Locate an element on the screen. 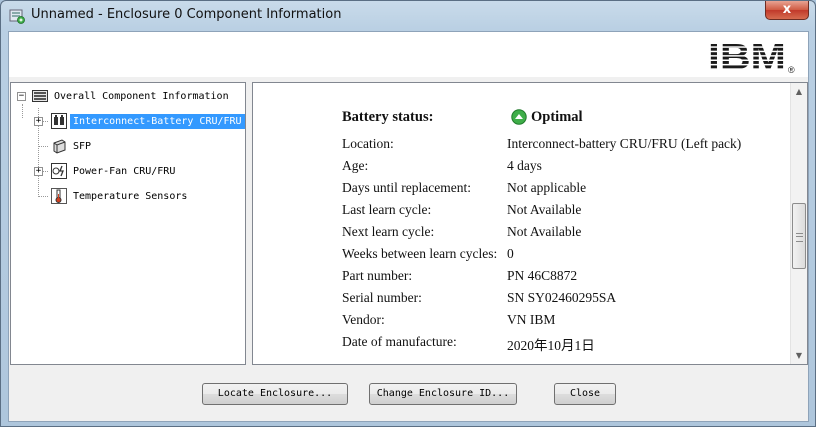 The width and height of the screenshot is (816, 427). property-label: Next learn cycle: is located at coordinates (388, 231).